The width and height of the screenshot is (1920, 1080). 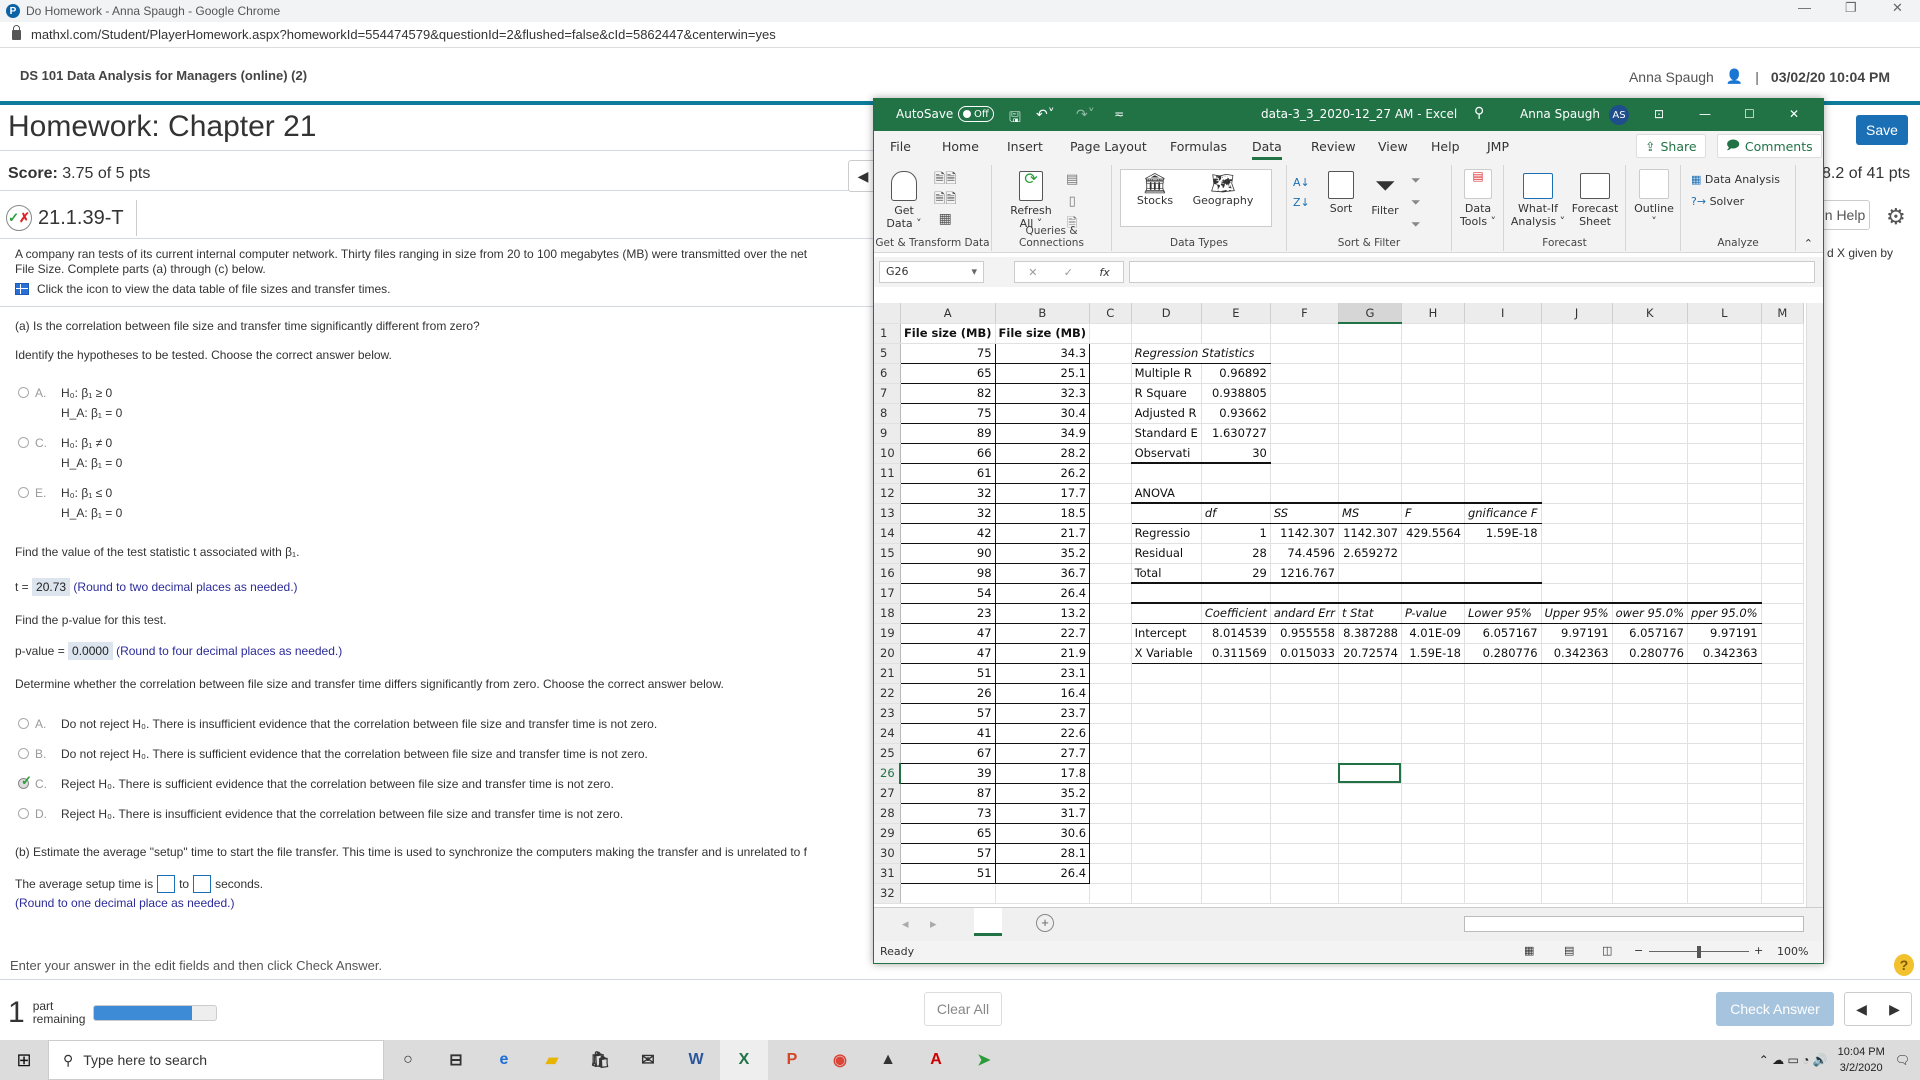 What do you see at coordinates (1851, 8) in the screenshot?
I see `restore-icon: ❐` at bounding box center [1851, 8].